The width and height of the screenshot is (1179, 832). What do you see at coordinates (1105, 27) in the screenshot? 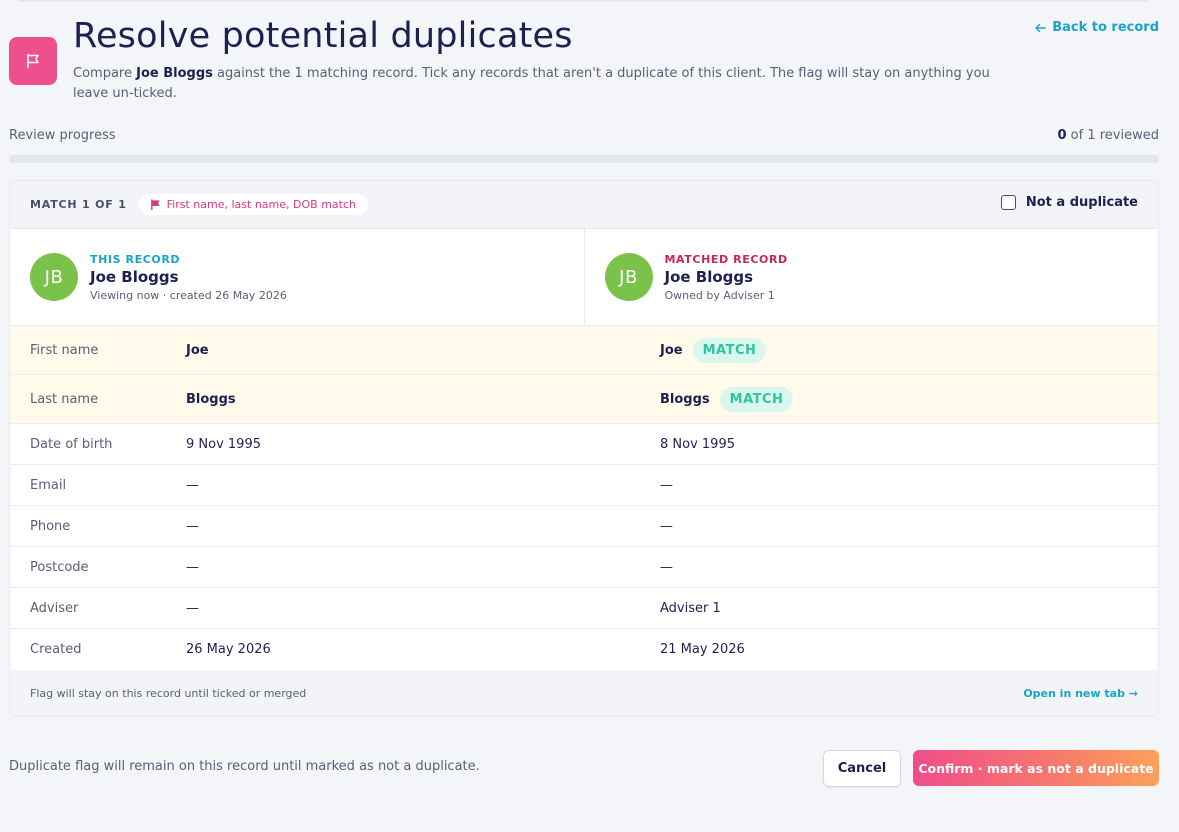
I see `back-link-label: Back to record` at bounding box center [1105, 27].